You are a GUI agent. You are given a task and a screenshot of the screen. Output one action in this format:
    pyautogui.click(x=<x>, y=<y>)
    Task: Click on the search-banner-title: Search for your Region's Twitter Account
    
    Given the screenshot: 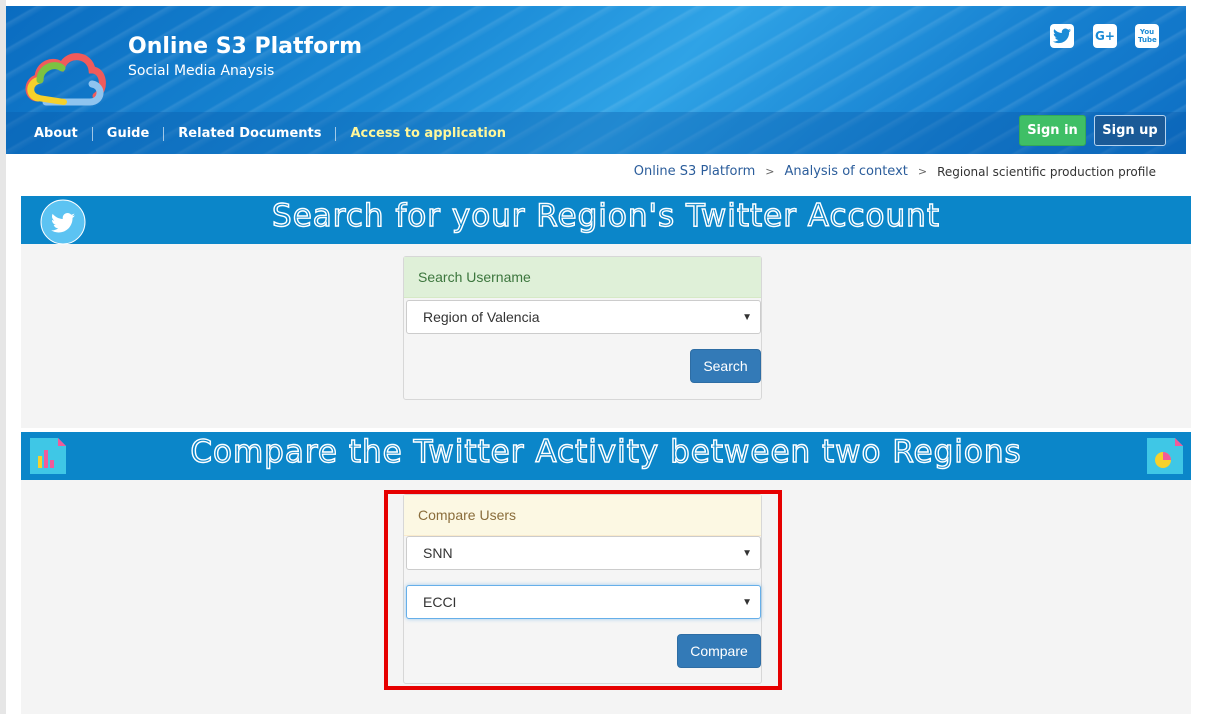 What is the action you would take?
    pyautogui.click(x=605, y=215)
    